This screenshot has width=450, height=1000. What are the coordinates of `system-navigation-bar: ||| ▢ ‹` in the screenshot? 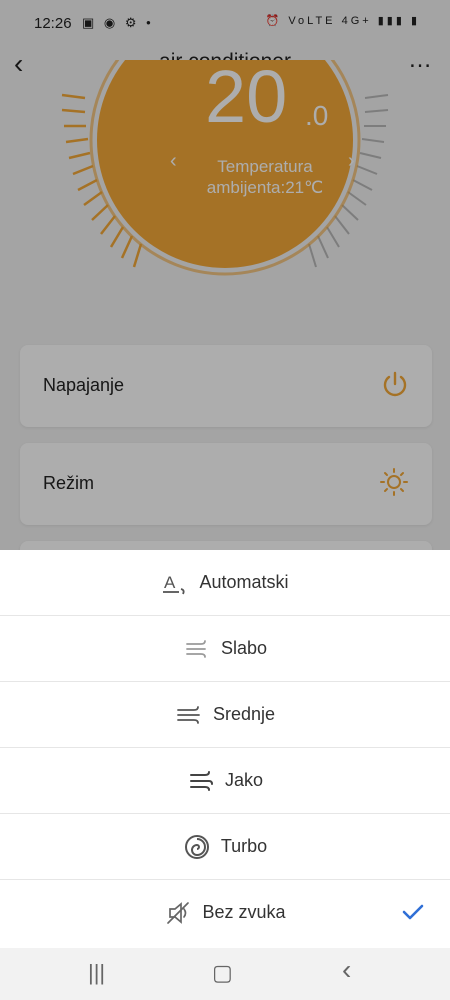 It's located at (225, 974).